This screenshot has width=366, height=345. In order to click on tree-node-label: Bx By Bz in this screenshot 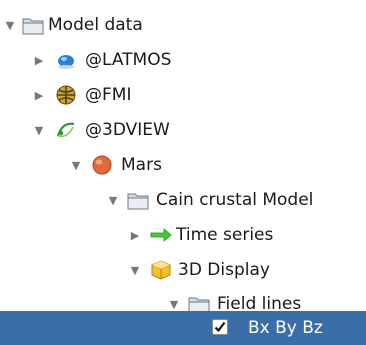, I will do `click(285, 328)`.